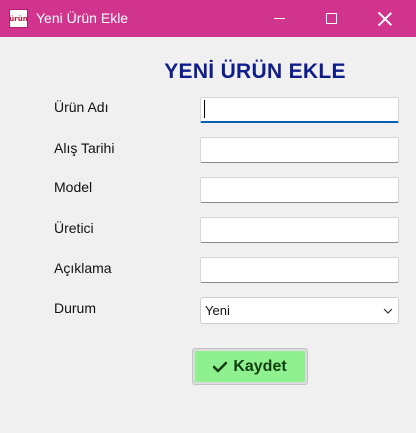  What do you see at coordinates (75, 308) in the screenshot?
I see `label-status: Durum` at bounding box center [75, 308].